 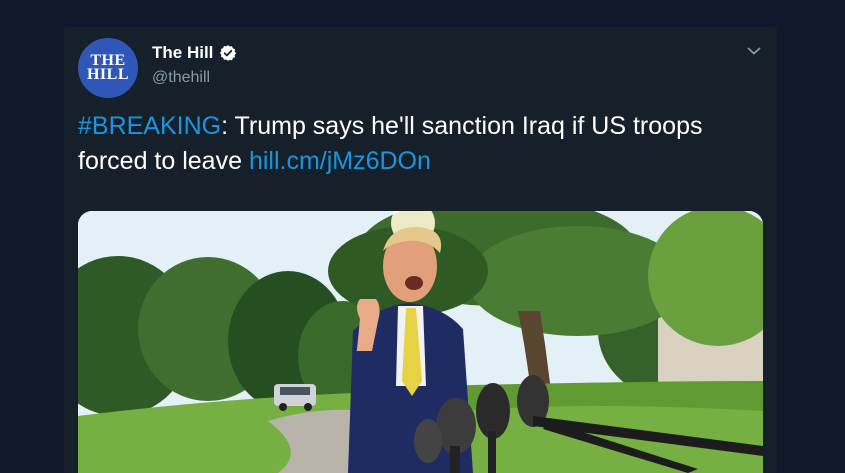 I want to click on hashtag-link: #BREAKING, so click(x=149, y=126).